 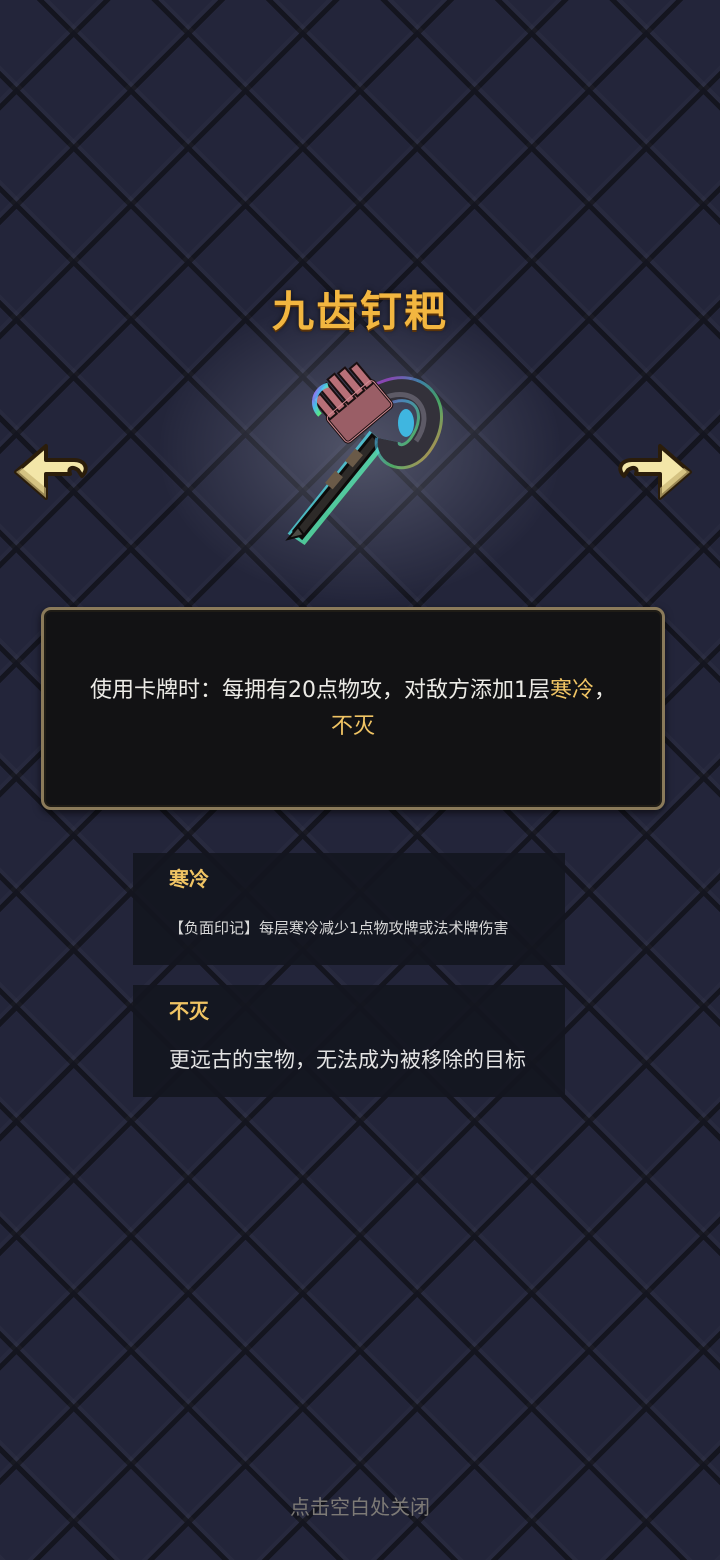 I want to click on keyword-body: 【负面印记】每层寒冷减少1点物攻牌或法术牌伤害, so click(x=339, y=928).